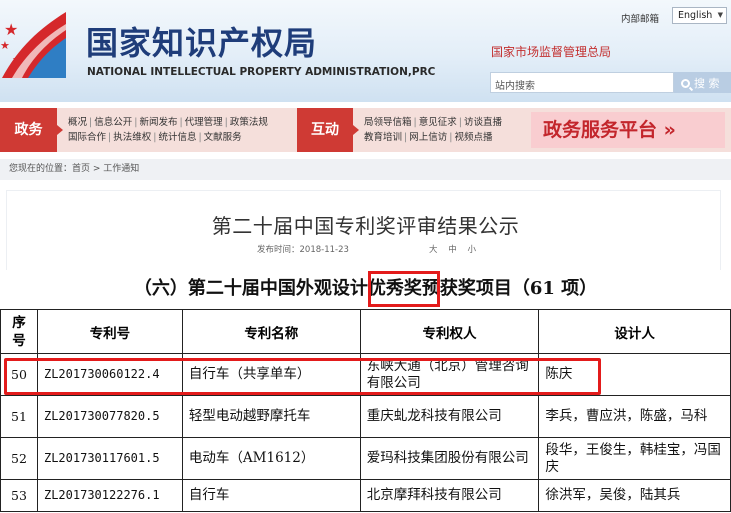 This screenshot has width=731, height=513. Describe the element at coordinates (483, 122) in the screenshot. I see `nav-link: 访谈直播` at that location.